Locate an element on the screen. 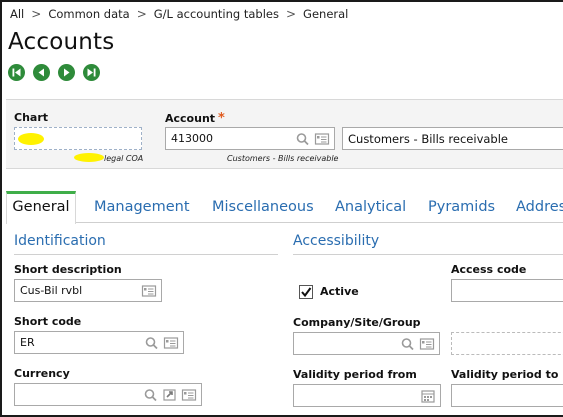 Image resolution: width=563 pixels, height=417 pixels. active-label: Active is located at coordinates (339, 291).